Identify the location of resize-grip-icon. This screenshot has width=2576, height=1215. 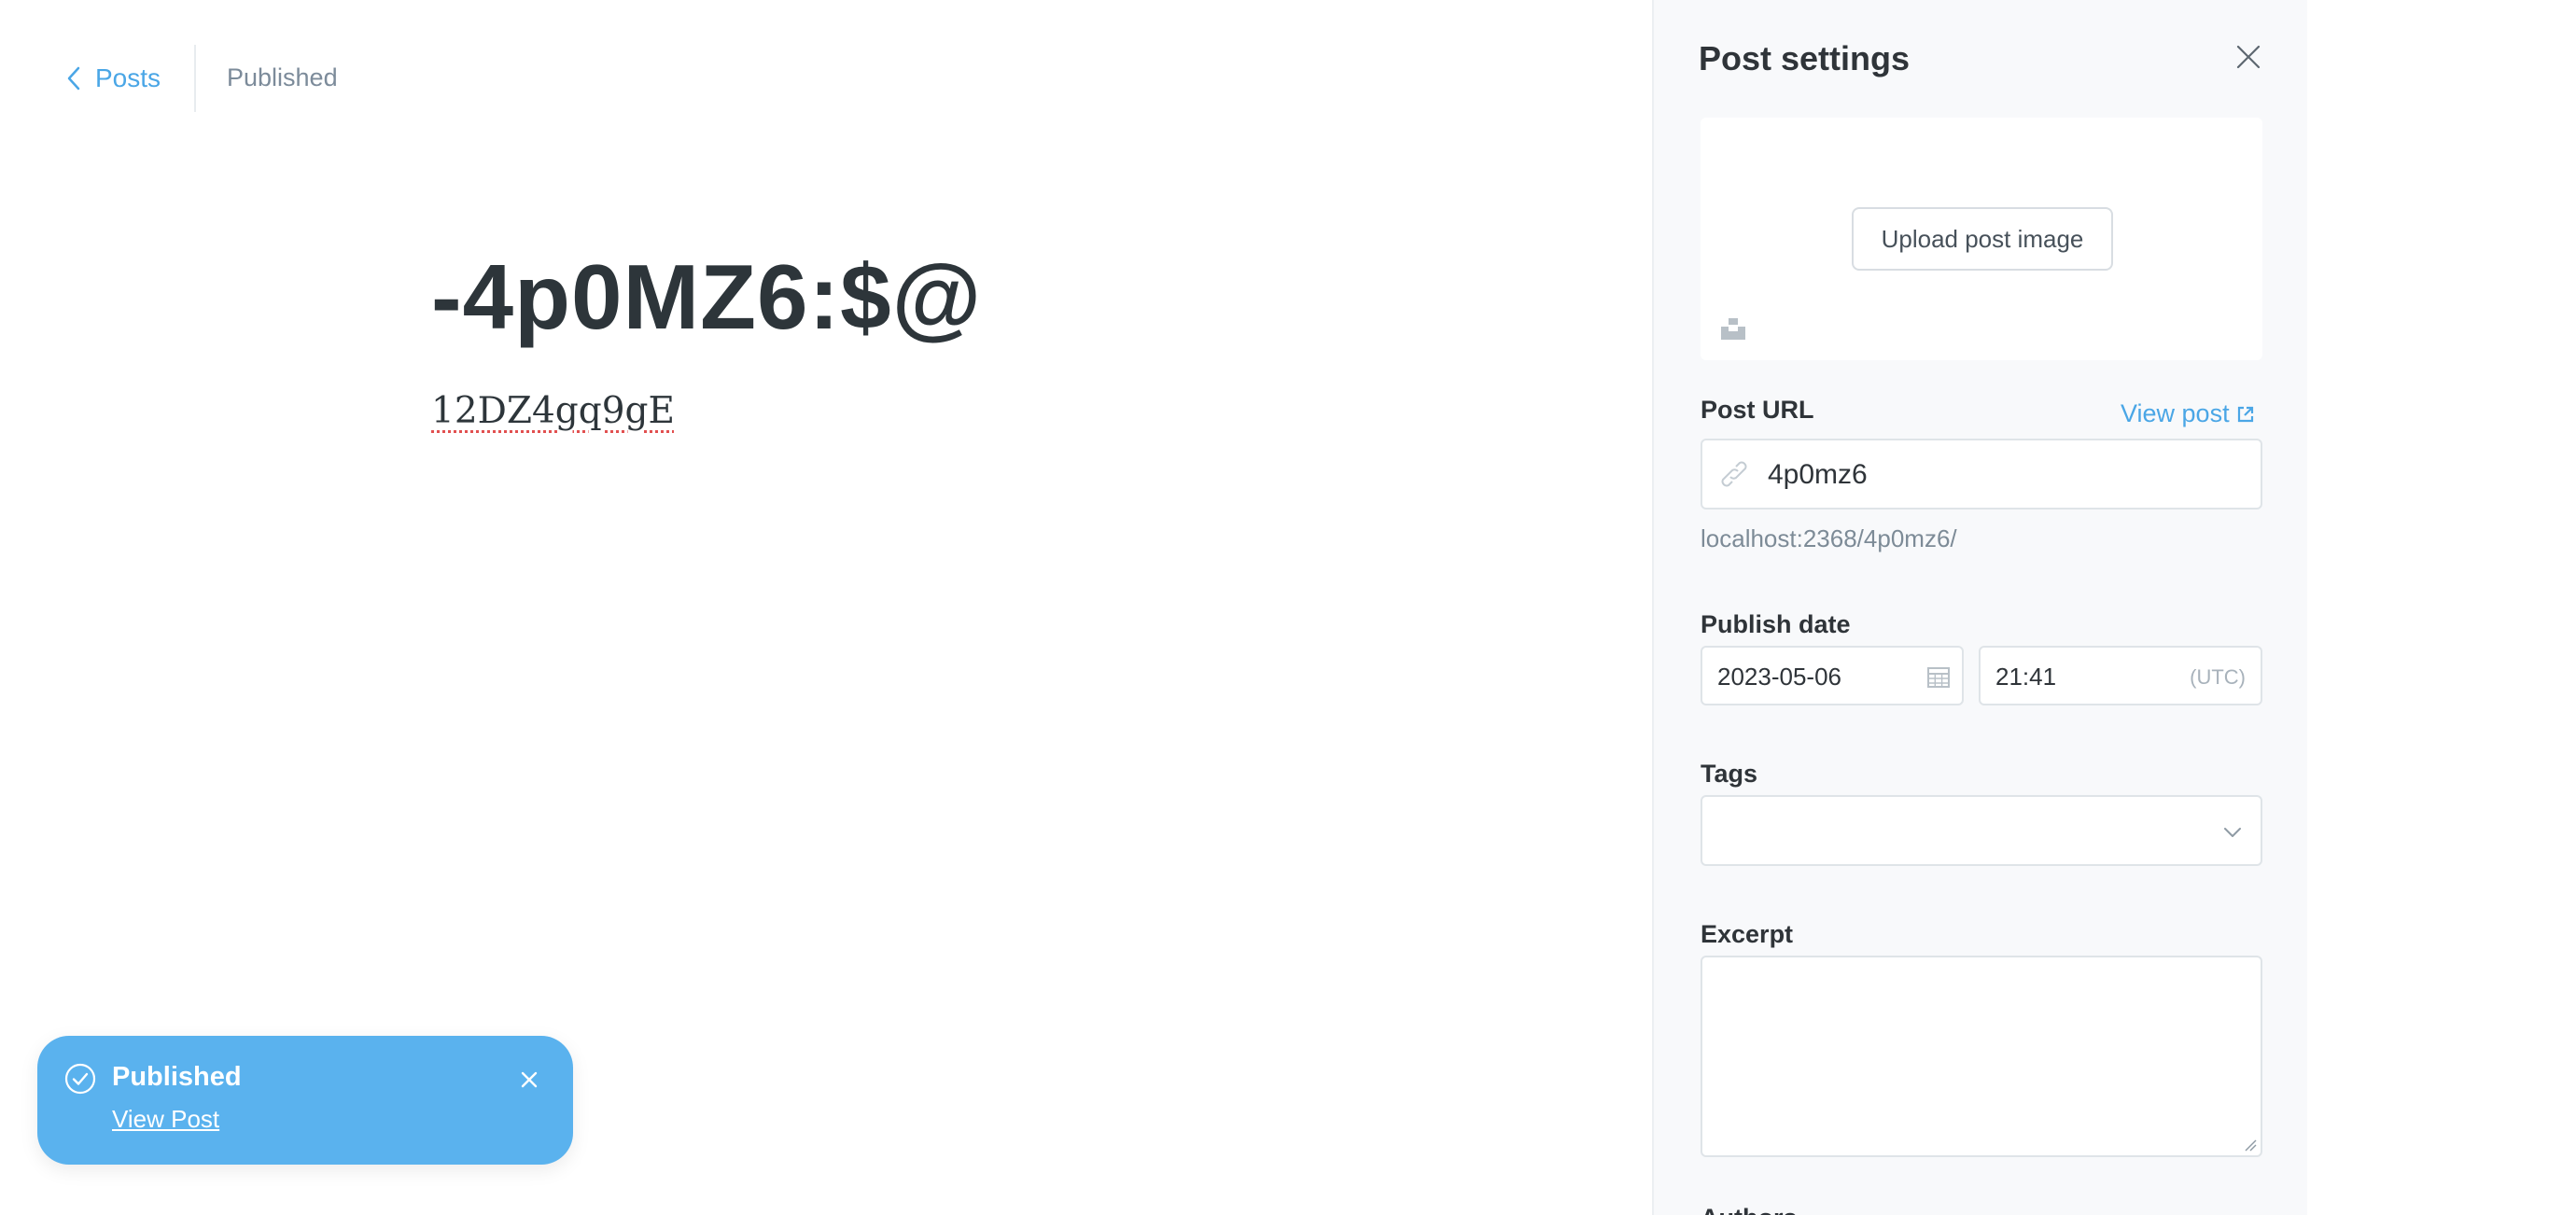
(2250, 1145).